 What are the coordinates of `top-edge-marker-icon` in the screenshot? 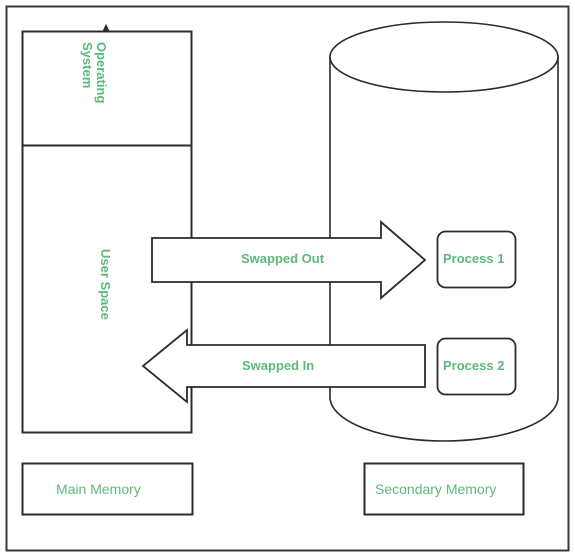 It's located at (106, 27).